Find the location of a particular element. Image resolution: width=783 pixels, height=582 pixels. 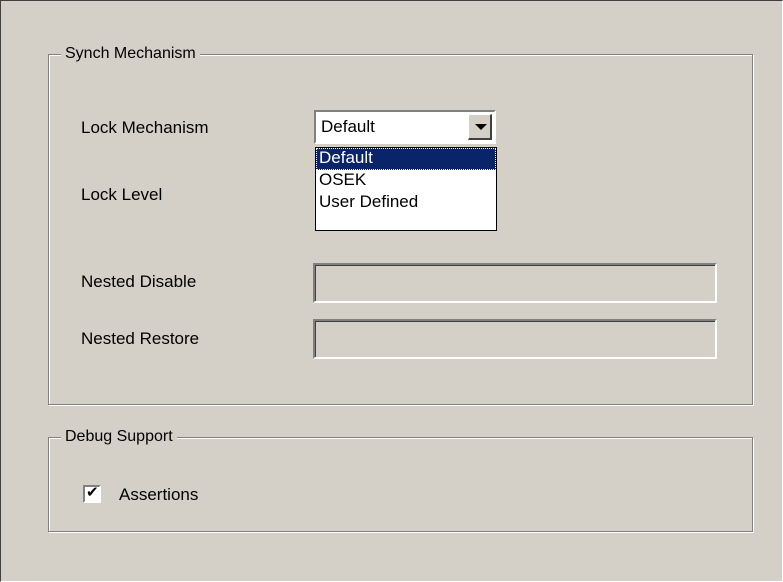

lock-mechanism-label: Lock Mechanism is located at coordinates (145, 127).